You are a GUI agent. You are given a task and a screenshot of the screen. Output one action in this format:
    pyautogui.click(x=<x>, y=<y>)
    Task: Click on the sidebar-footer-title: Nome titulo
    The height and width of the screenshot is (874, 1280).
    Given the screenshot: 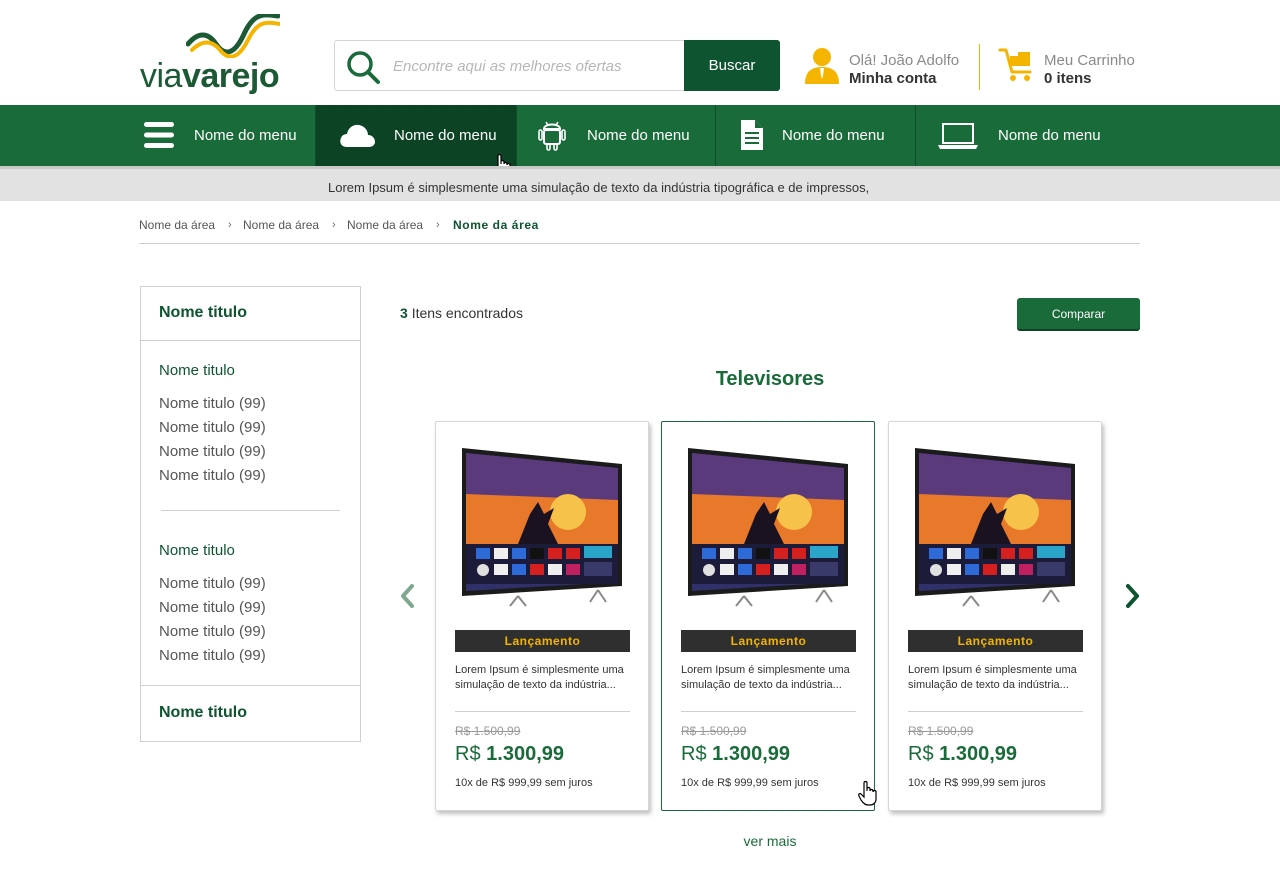 What is the action you would take?
    pyautogui.click(x=203, y=713)
    